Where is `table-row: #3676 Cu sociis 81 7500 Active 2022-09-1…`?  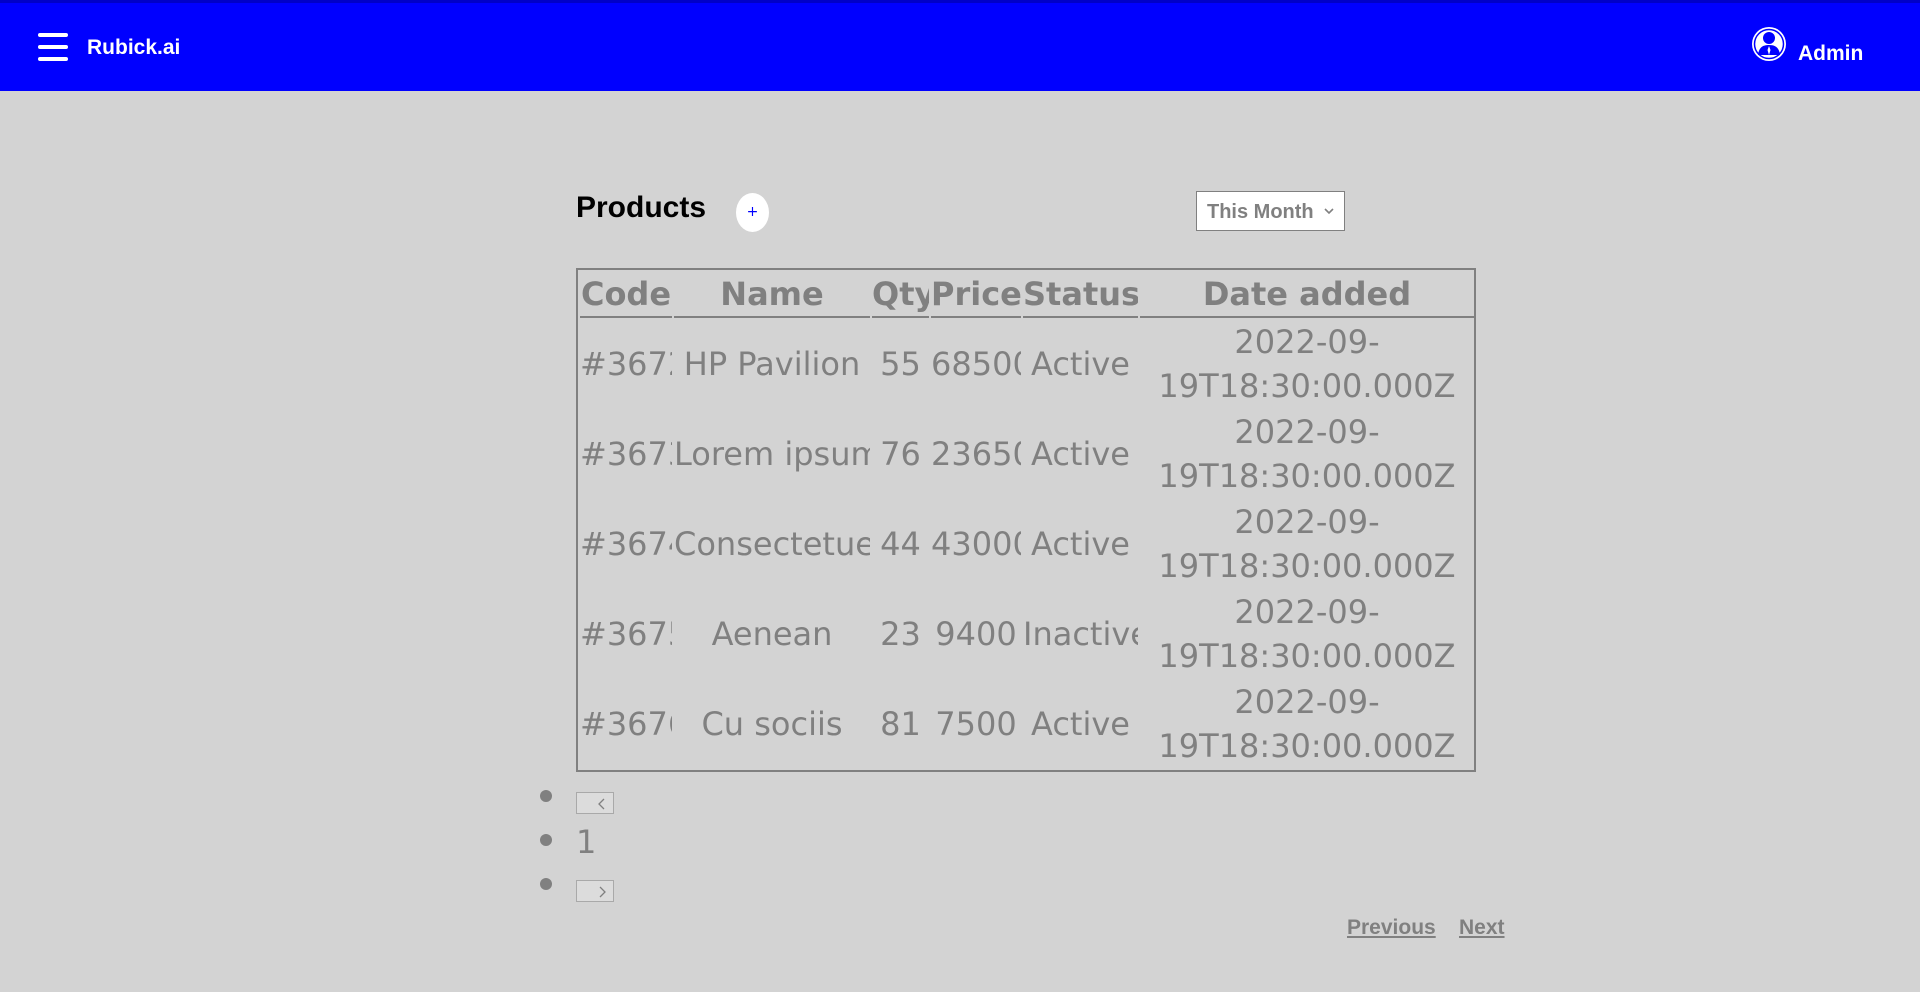
table-row: #3676 Cu sociis 81 7500 Active 2022-09-1… is located at coordinates (1027, 724).